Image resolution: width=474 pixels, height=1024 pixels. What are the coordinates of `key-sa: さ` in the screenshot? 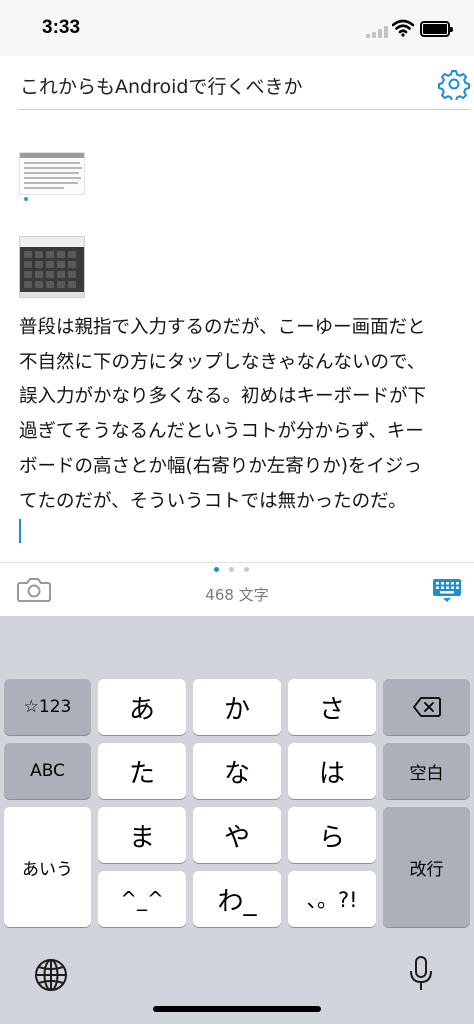 It's located at (332, 707).